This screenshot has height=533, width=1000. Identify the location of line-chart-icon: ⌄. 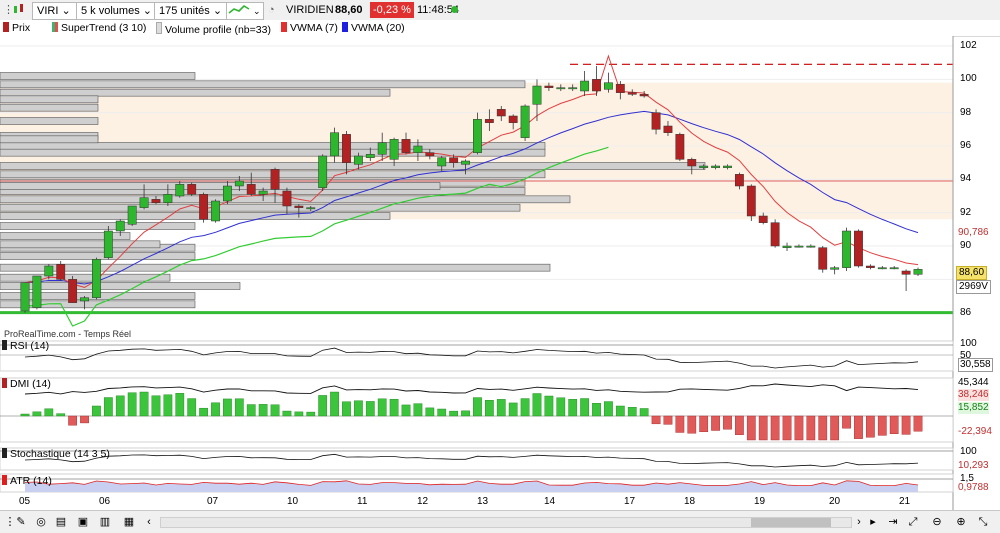
(244, 10).